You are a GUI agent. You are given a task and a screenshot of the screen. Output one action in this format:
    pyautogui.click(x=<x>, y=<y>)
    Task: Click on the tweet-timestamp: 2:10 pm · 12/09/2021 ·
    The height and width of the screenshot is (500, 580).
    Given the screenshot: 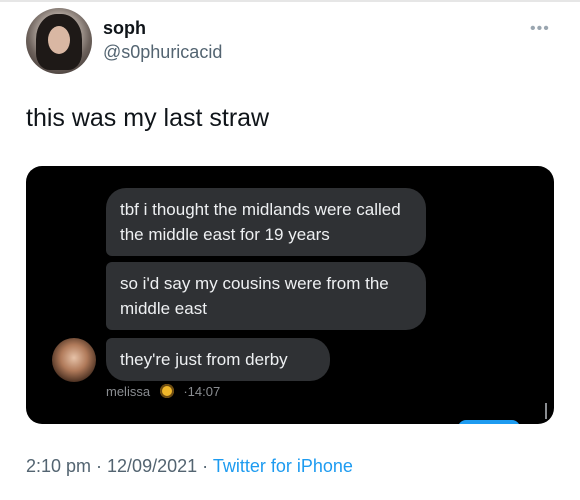 What is the action you would take?
    pyautogui.click(x=117, y=466)
    